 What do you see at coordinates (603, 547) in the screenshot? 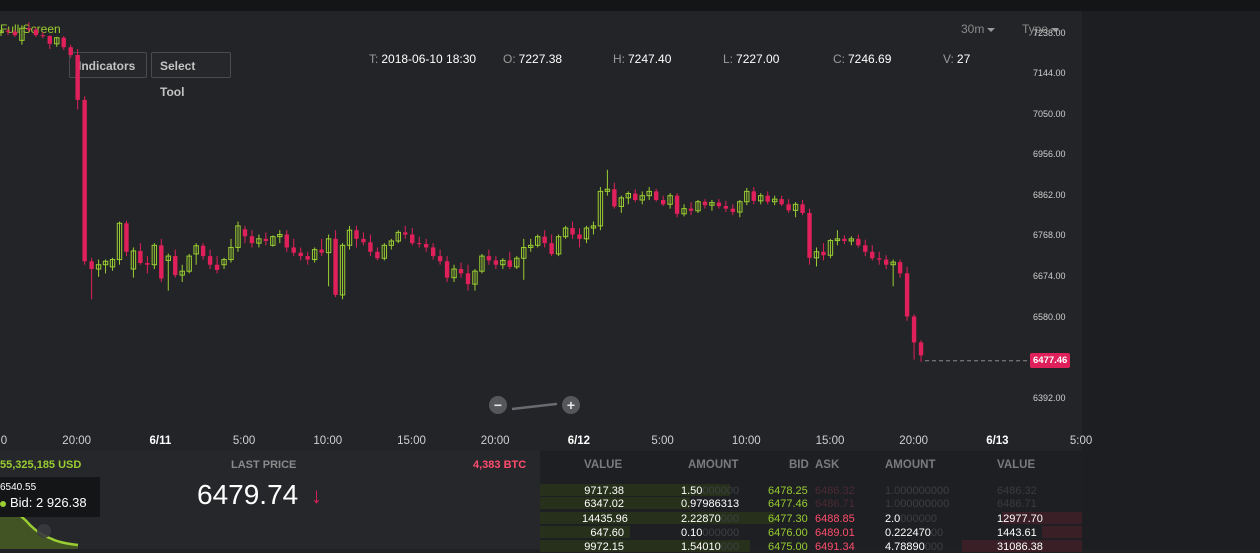
I see `bid-value-cell: 9972.15` at bounding box center [603, 547].